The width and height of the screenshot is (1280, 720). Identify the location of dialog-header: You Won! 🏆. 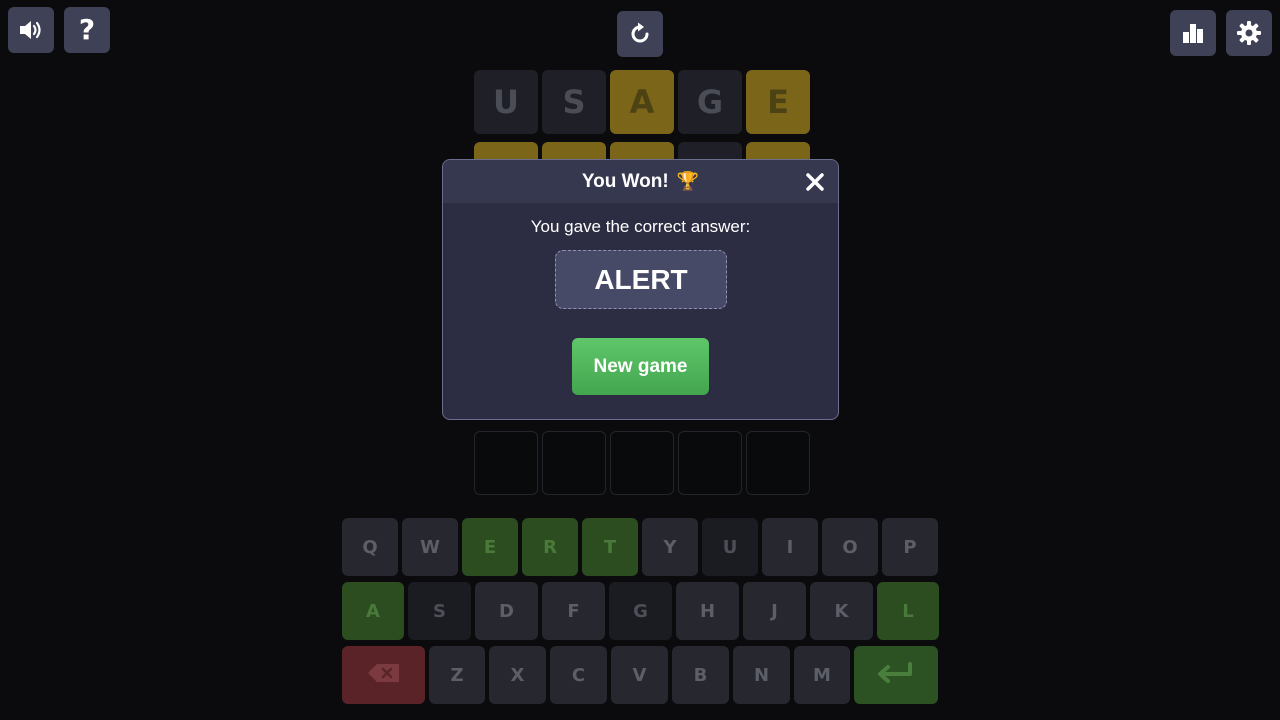
(640, 181).